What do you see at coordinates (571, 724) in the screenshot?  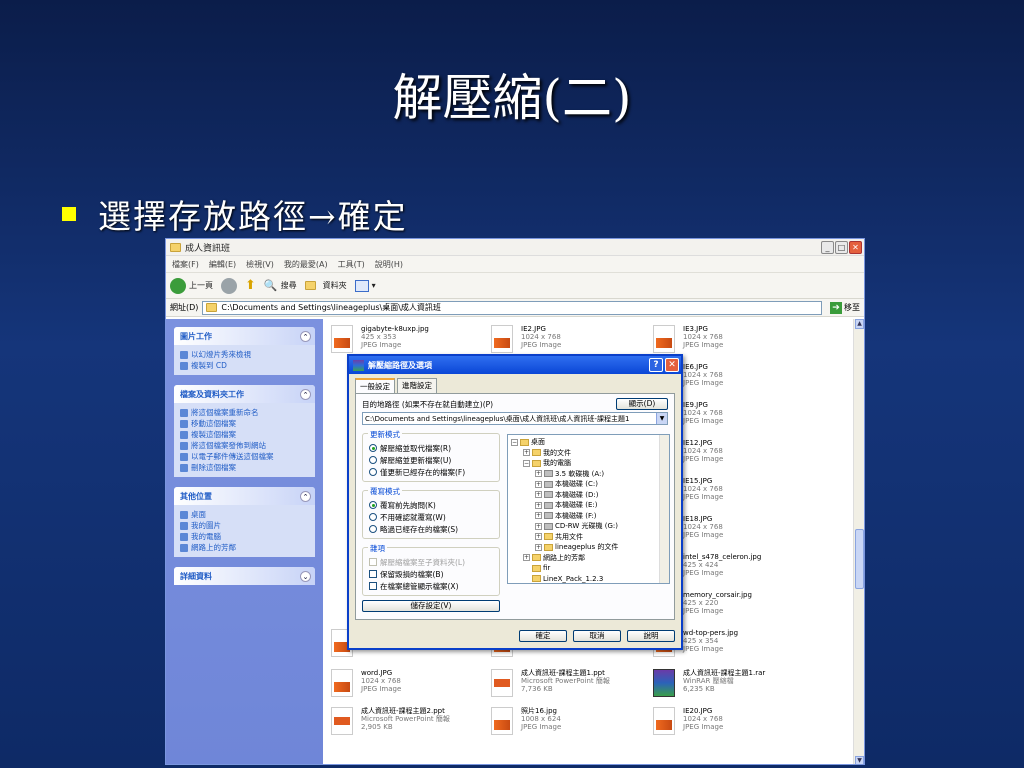 I see `file-item: 照片16.jpg 1008 x 624 JPEG Image` at bounding box center [571, 724].